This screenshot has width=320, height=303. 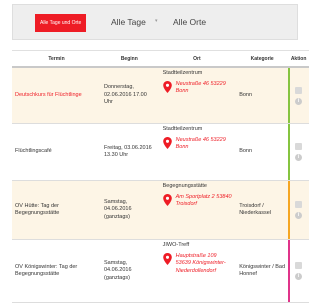 I want to click on header-kategorie: Kategorie, so click(x=262, y=59).